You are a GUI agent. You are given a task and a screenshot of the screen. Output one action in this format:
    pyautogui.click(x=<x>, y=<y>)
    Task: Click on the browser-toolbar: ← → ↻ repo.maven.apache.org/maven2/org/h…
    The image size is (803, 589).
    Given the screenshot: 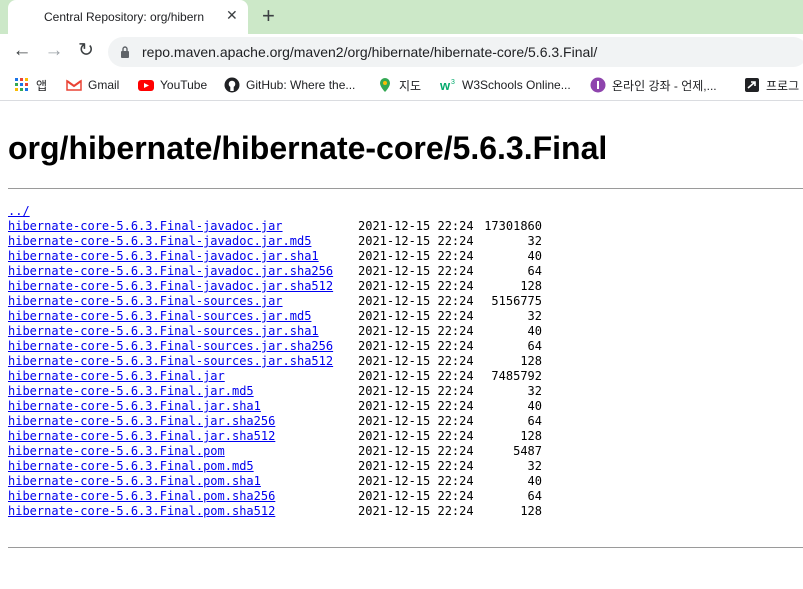 What is the action you would take?
    pyautogui.click(x=401, y=52)
    